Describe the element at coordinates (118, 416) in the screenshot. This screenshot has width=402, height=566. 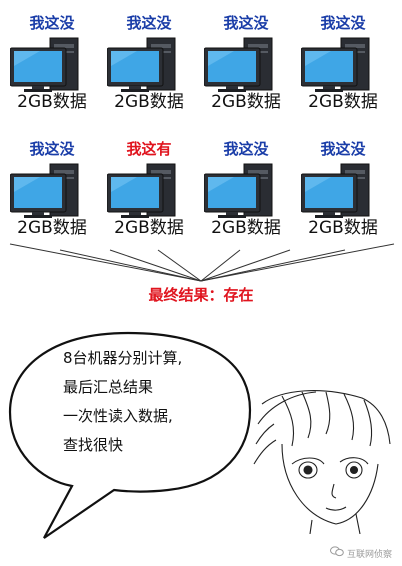
I see `bubble-line: 一次性读入数据,` at that location.